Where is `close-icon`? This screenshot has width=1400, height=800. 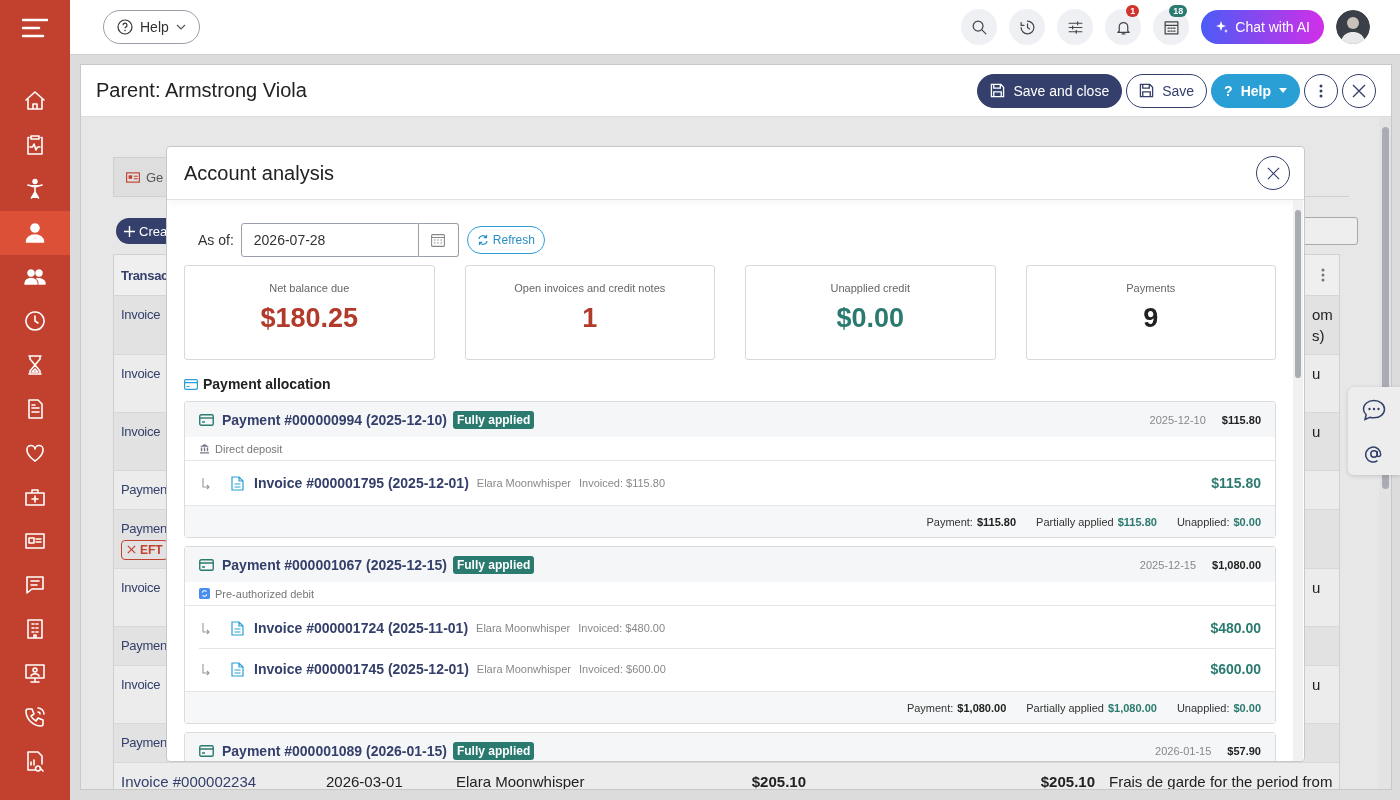 close-icon is located at coordinates (1273, 173).